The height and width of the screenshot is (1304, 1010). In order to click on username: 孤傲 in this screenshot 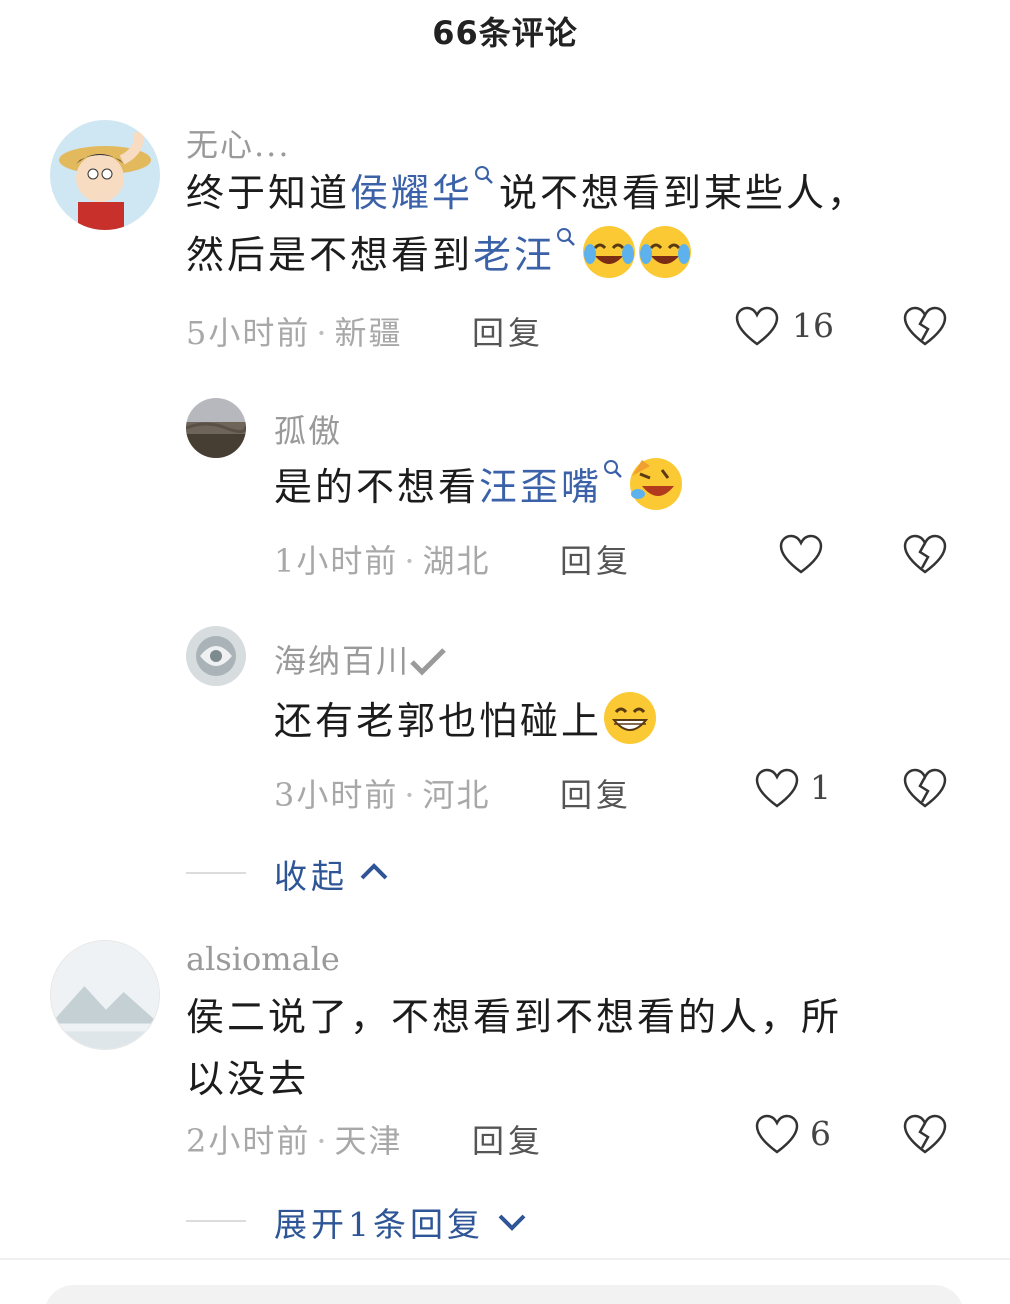, I will do `click(308, 429)`.